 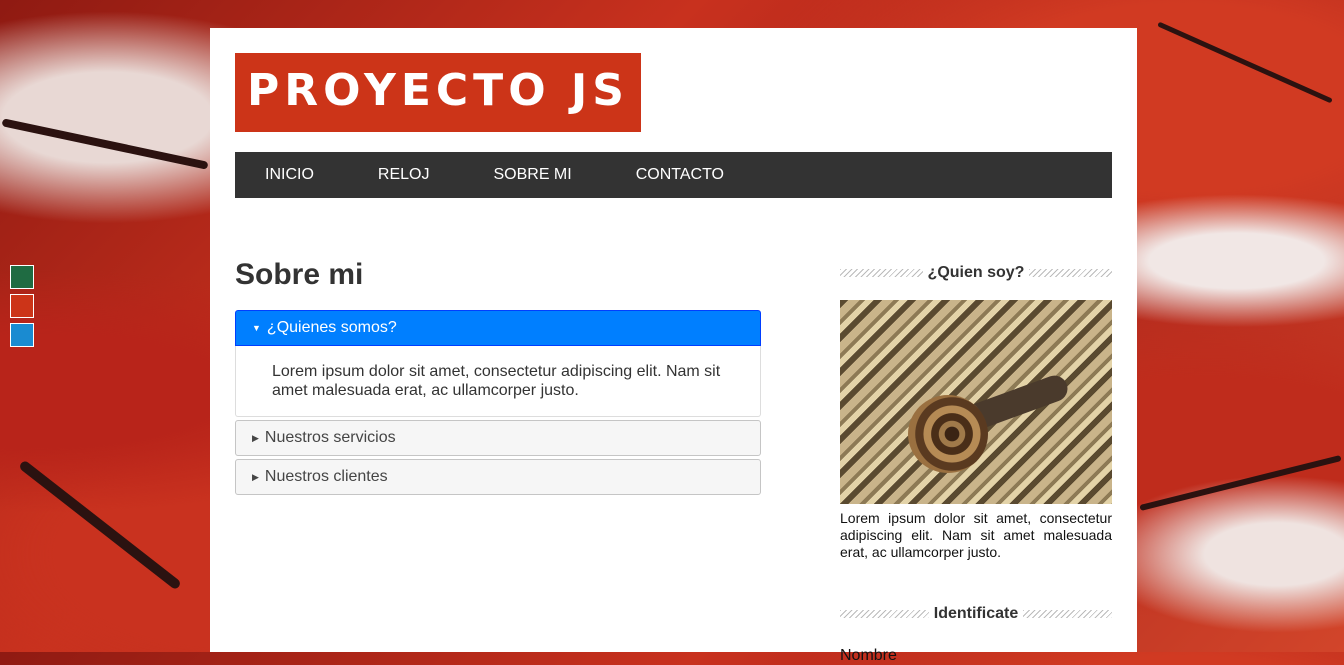 I want to click on accordion-label: ¿Quienes somos?, so click(x=331, y=327).